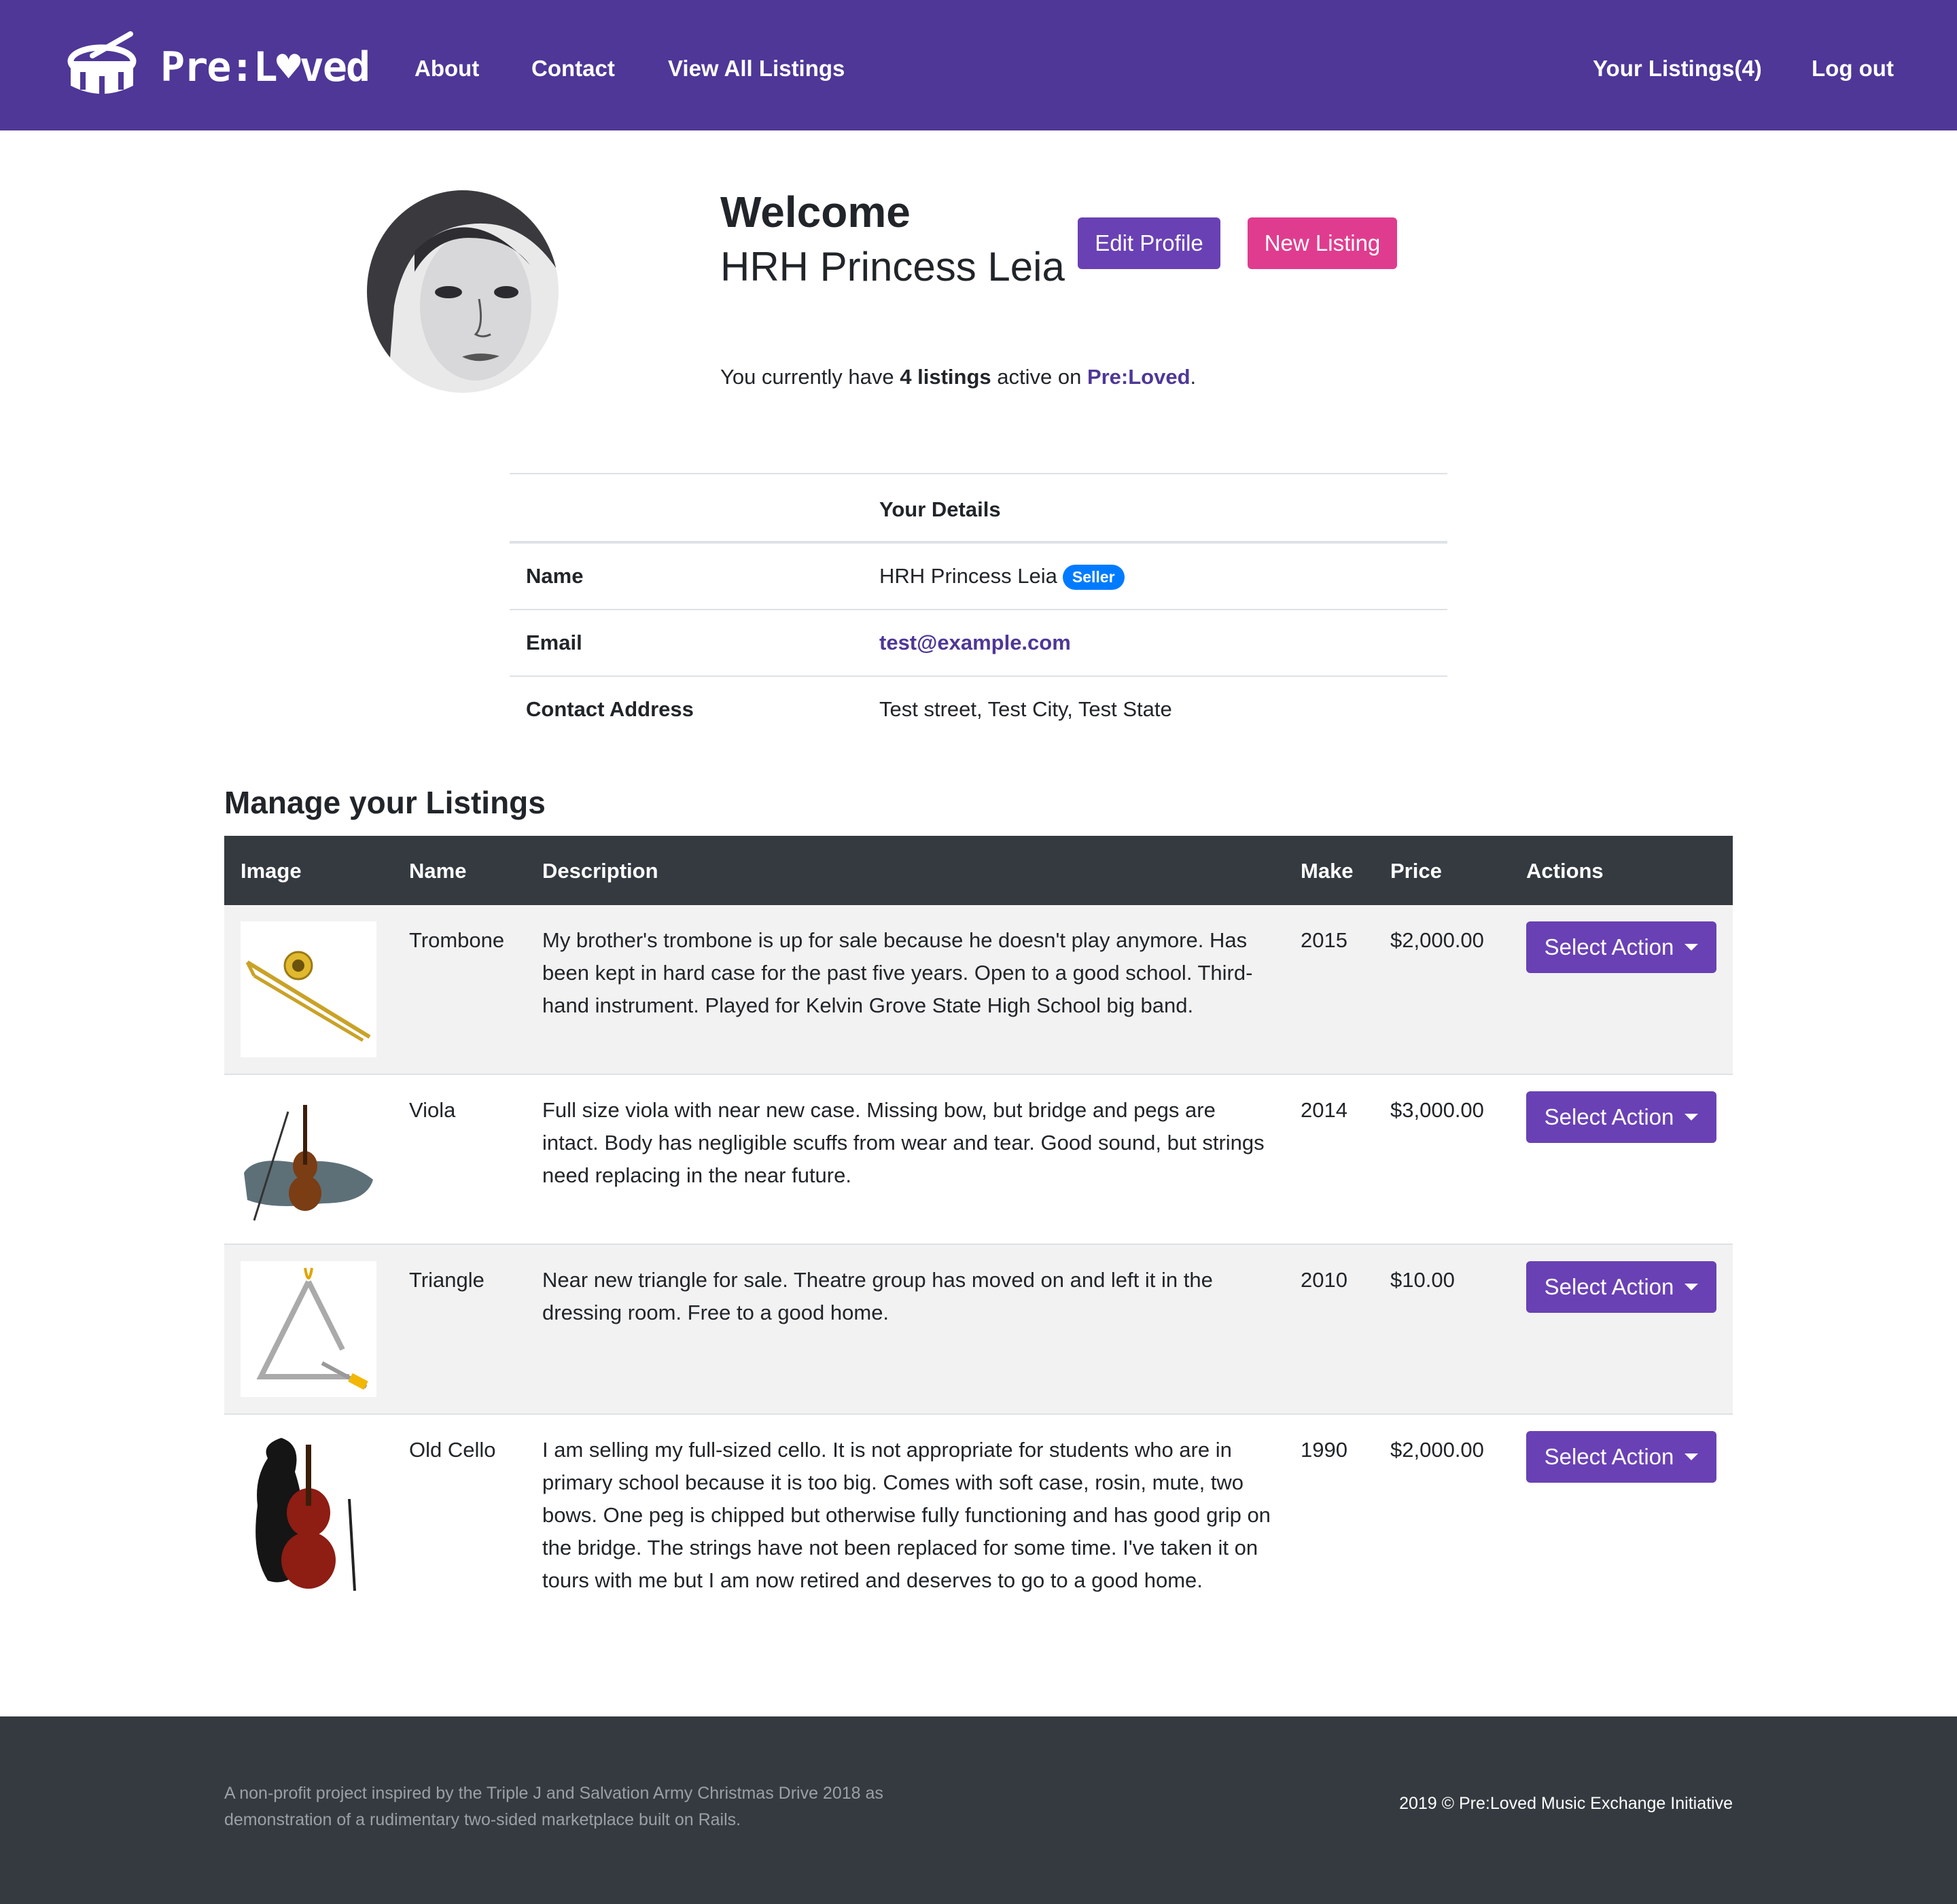 Image resolution: width=1957 pixels, height=1904 pixels. What do you see at coordinates (1324, 1280) in the screenshot?
I see `listing-make: 2010` at bounding box center [1324, 1280].